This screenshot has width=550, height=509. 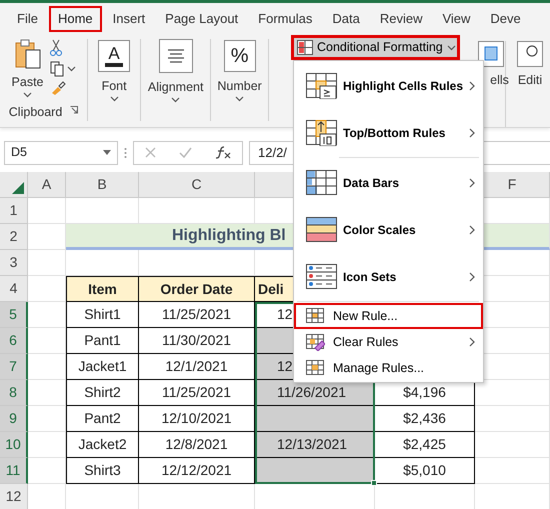 What do you see at coordinates (321, 229) in the screenshot?
I see `color-scales-icon` at bounding box center [321, 229].